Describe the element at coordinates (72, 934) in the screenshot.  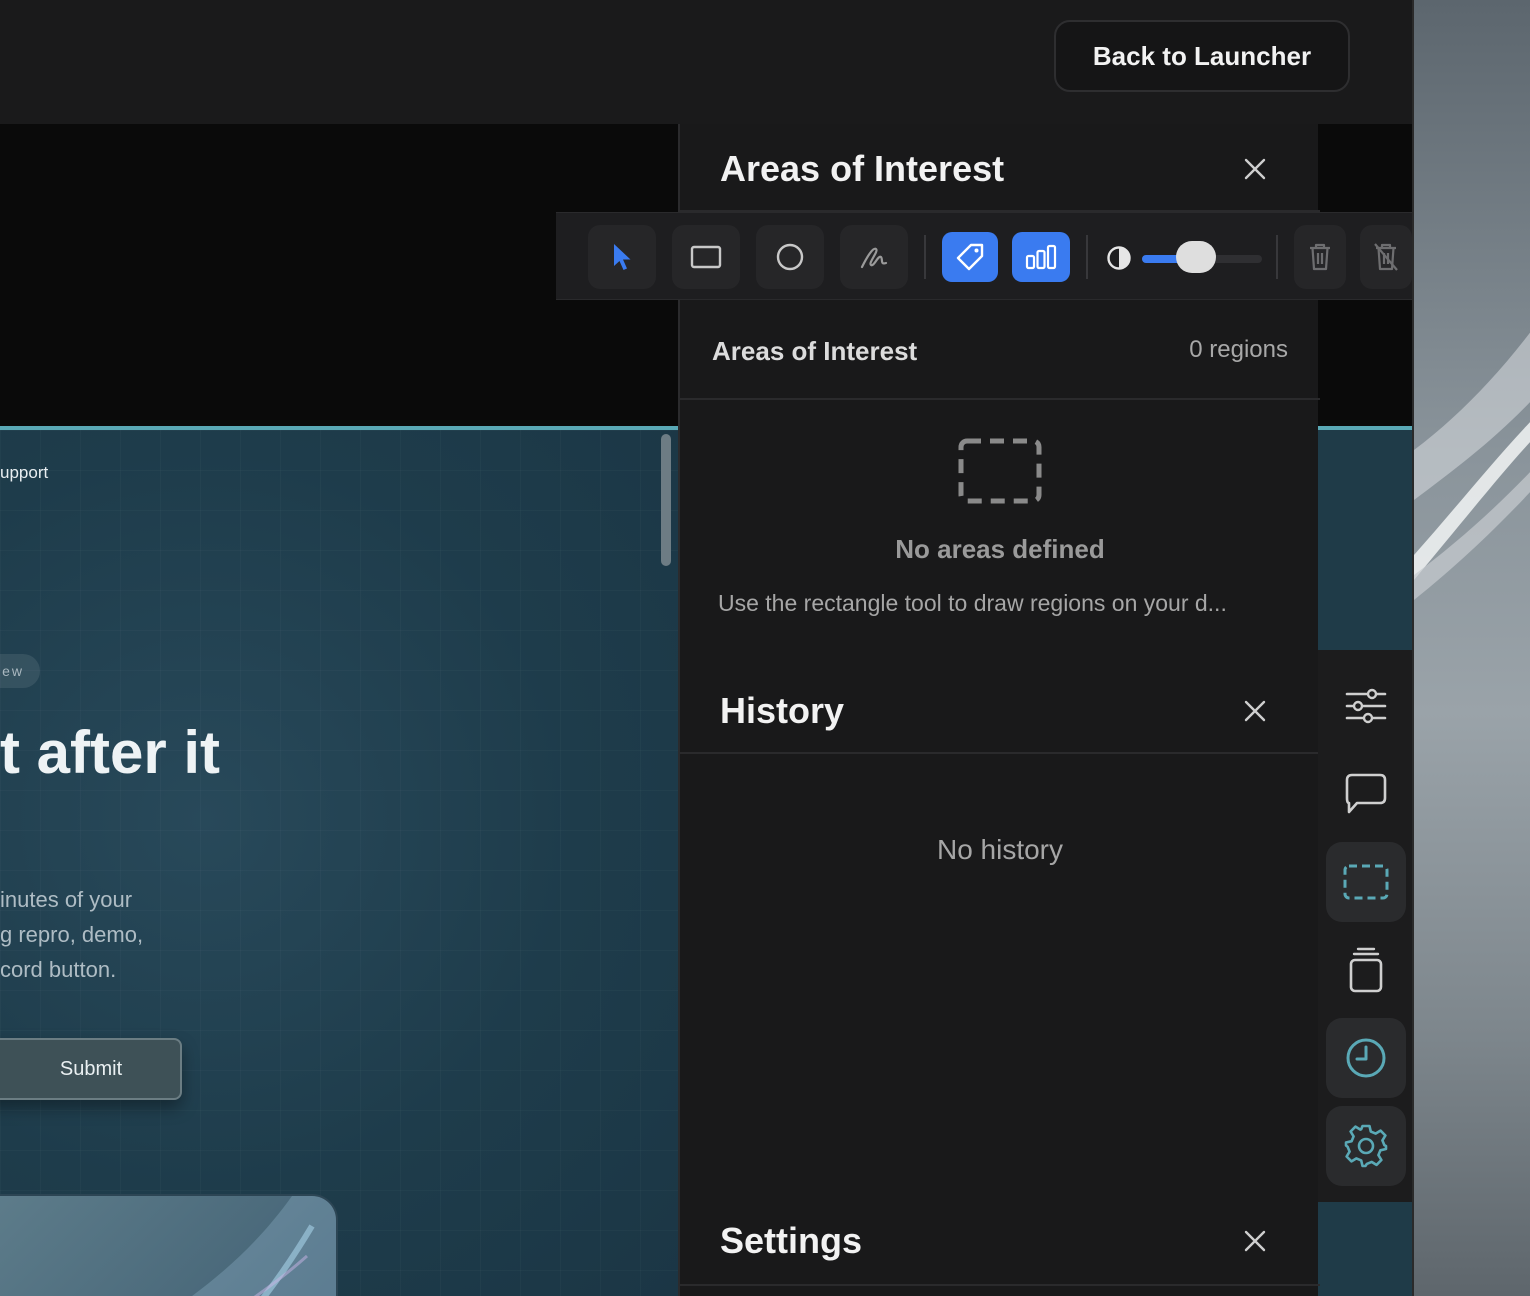
I see `site-paragraph-line: g repro, demo,` at that location.